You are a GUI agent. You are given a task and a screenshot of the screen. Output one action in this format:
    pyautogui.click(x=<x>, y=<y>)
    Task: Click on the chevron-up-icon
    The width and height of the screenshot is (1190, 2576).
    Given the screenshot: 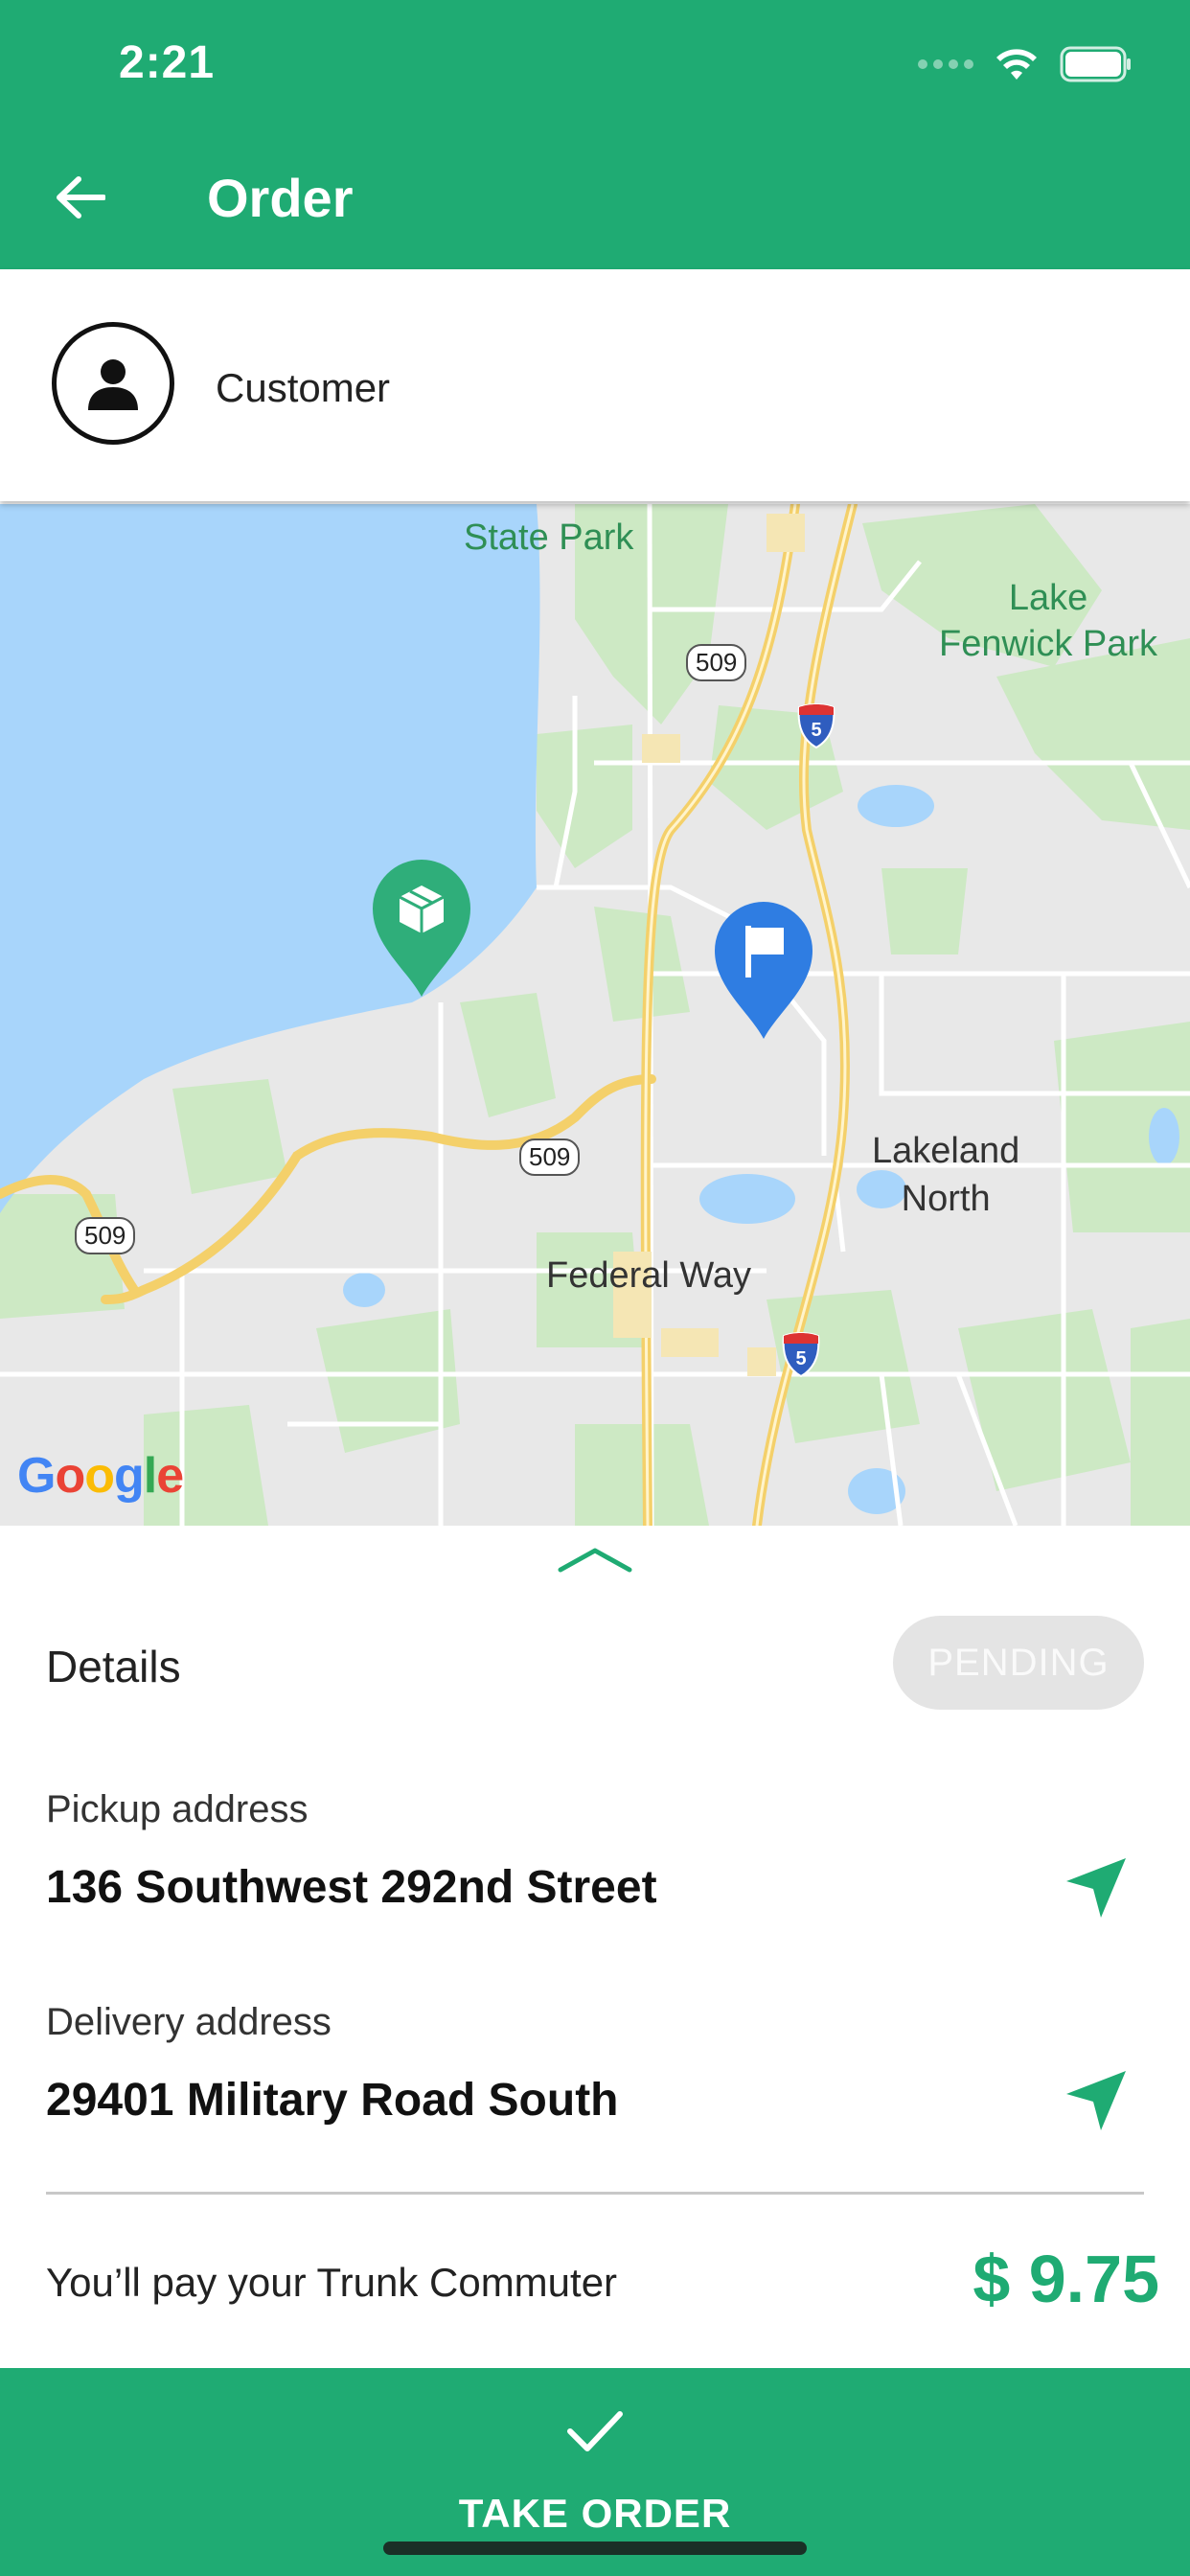 What is the action you would take?
    pyautogui.click(x=595, y=1559)
    